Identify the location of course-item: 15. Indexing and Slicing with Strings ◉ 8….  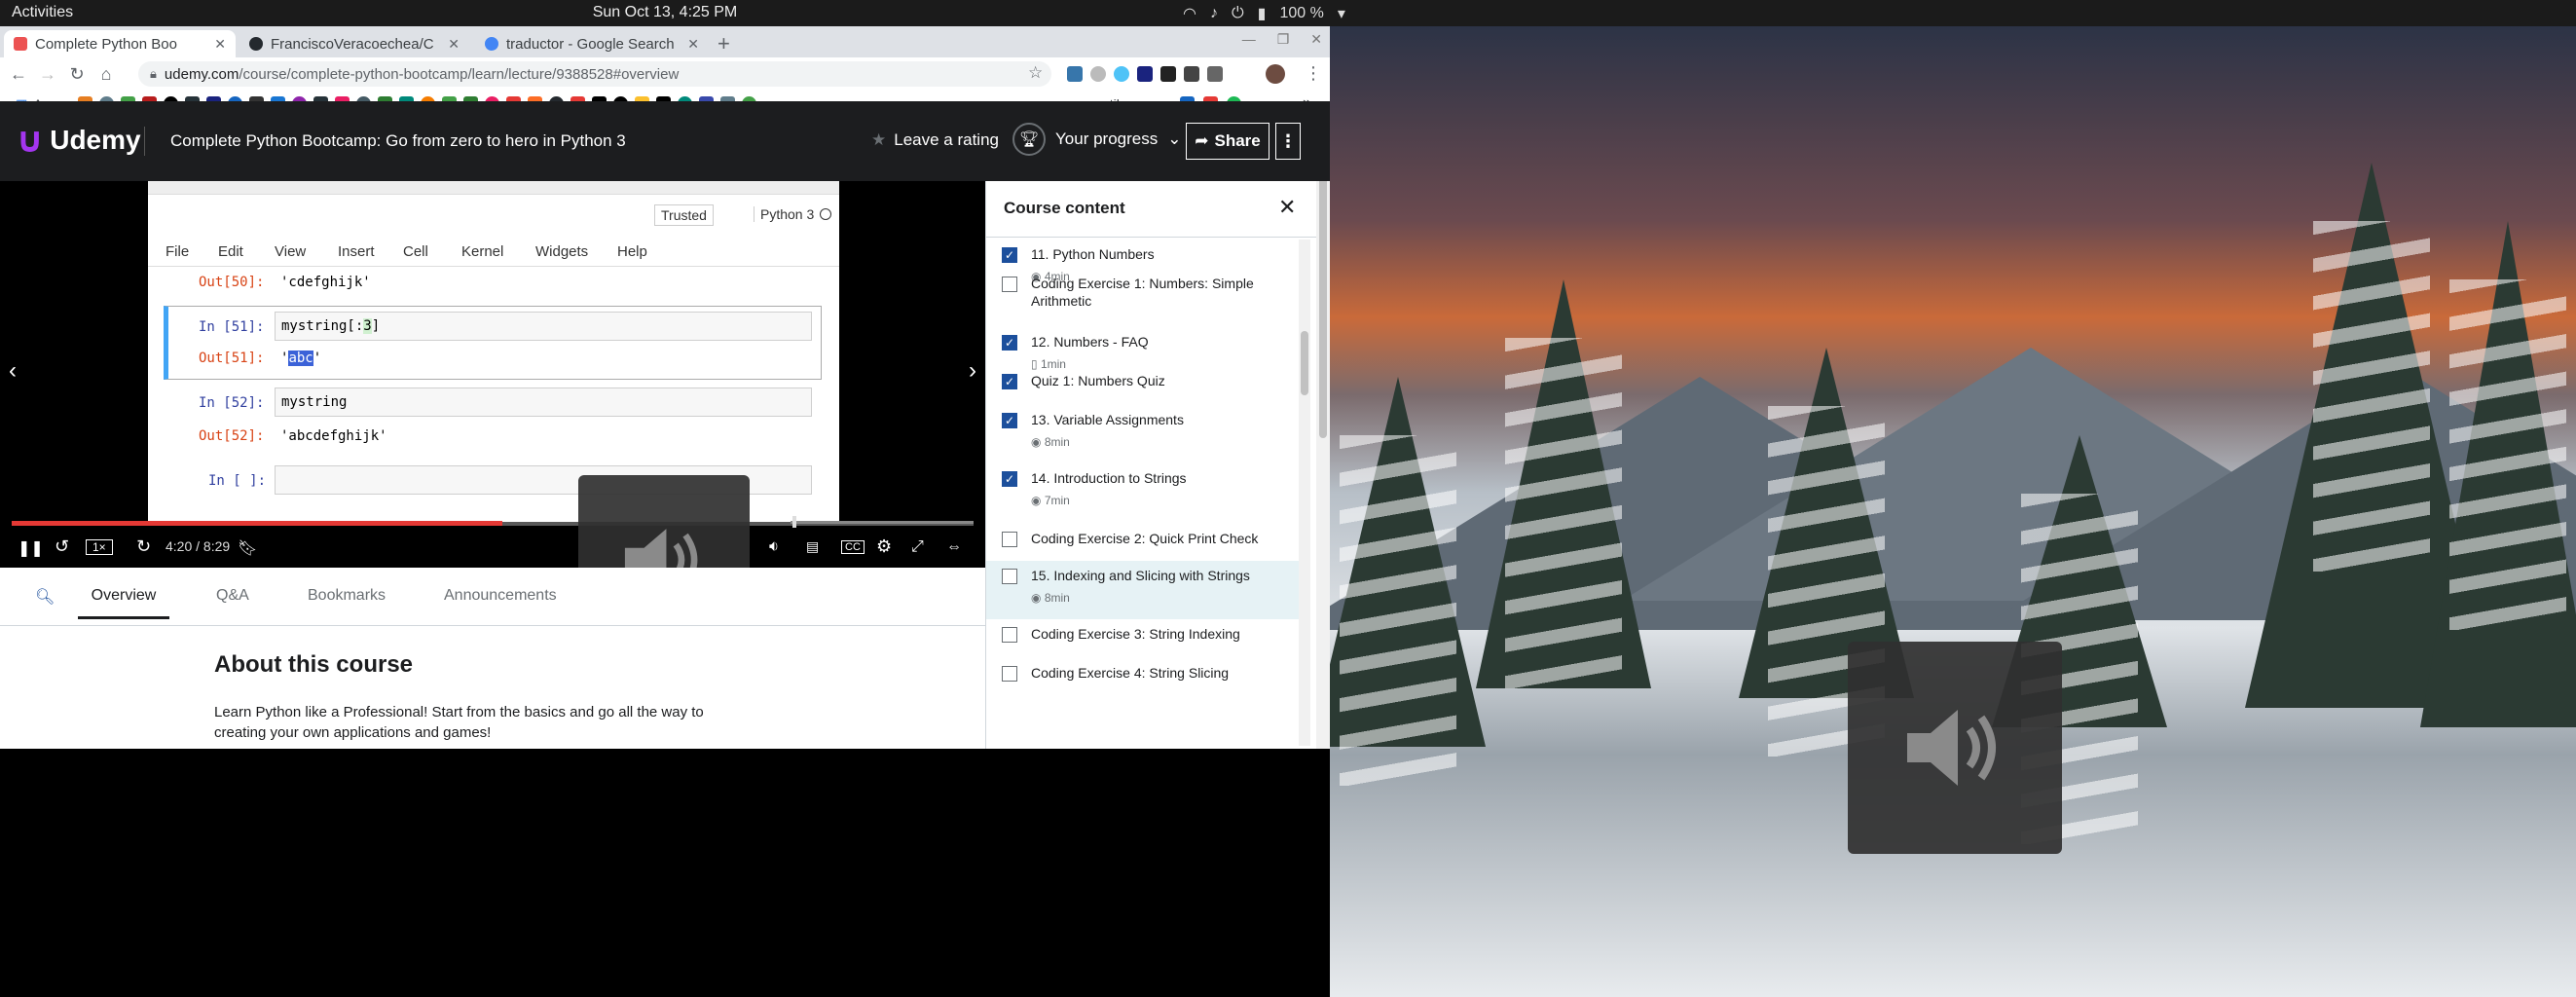
(1143, 590).